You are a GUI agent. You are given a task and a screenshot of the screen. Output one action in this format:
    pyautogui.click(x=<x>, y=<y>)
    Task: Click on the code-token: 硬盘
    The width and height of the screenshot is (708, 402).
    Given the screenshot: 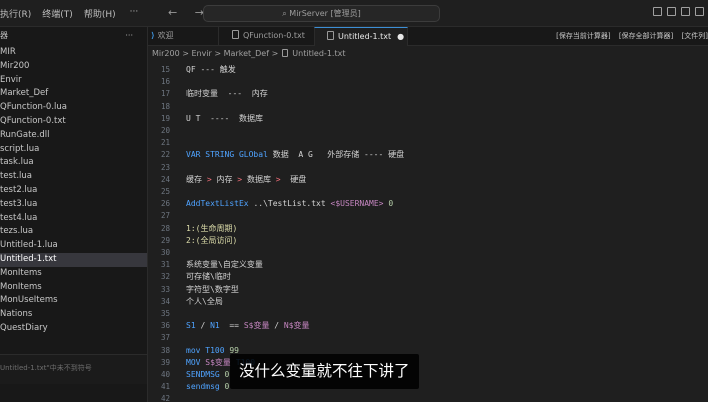 What is the action you would take?
    pyautogui.click(x=293, y=179)
    